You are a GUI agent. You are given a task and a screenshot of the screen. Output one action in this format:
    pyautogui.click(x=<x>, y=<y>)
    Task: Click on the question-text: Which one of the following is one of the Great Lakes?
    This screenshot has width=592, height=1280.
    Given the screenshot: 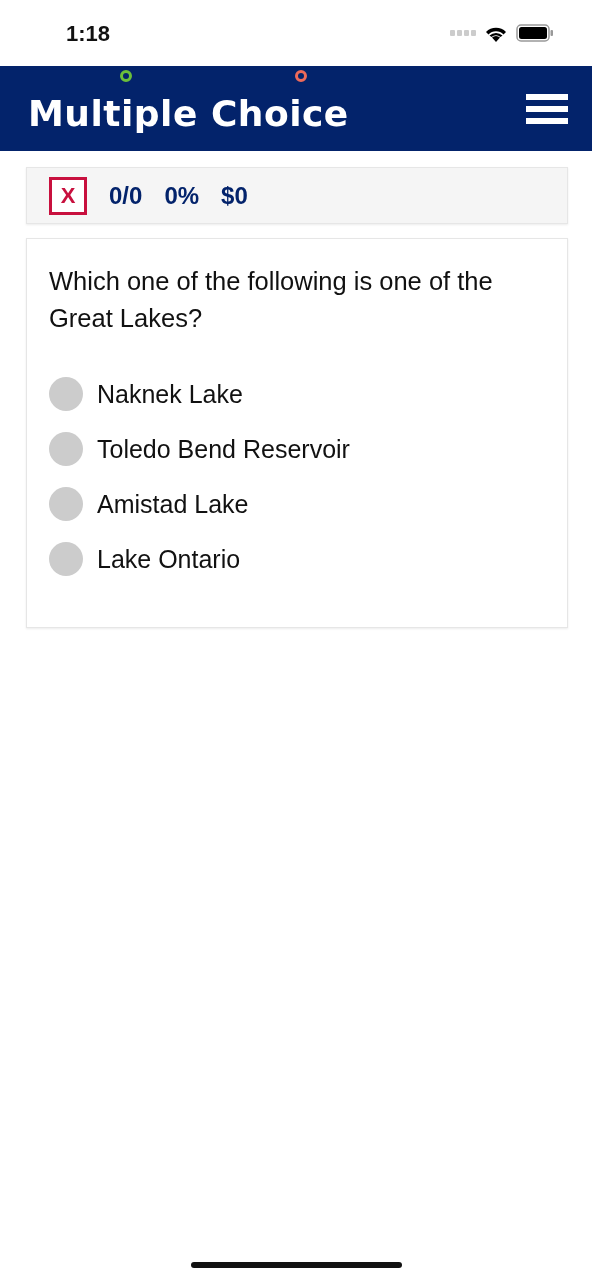 What is the action you would take?
    pyautogui.click(x=271, y=300)
    